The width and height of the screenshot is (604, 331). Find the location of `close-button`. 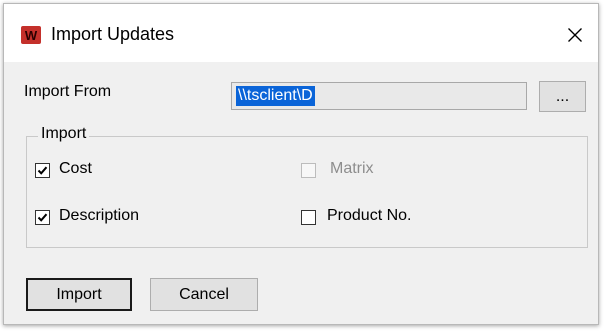

close-button is located at coordinates (575, 35).